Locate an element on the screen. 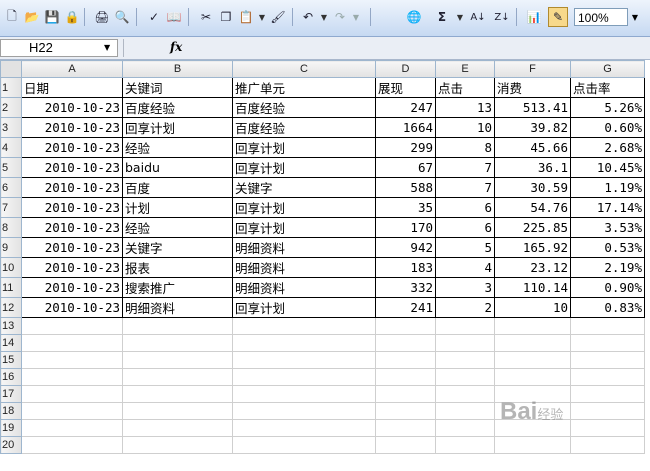  row-header: 9 is located at coordinates (11, 247).